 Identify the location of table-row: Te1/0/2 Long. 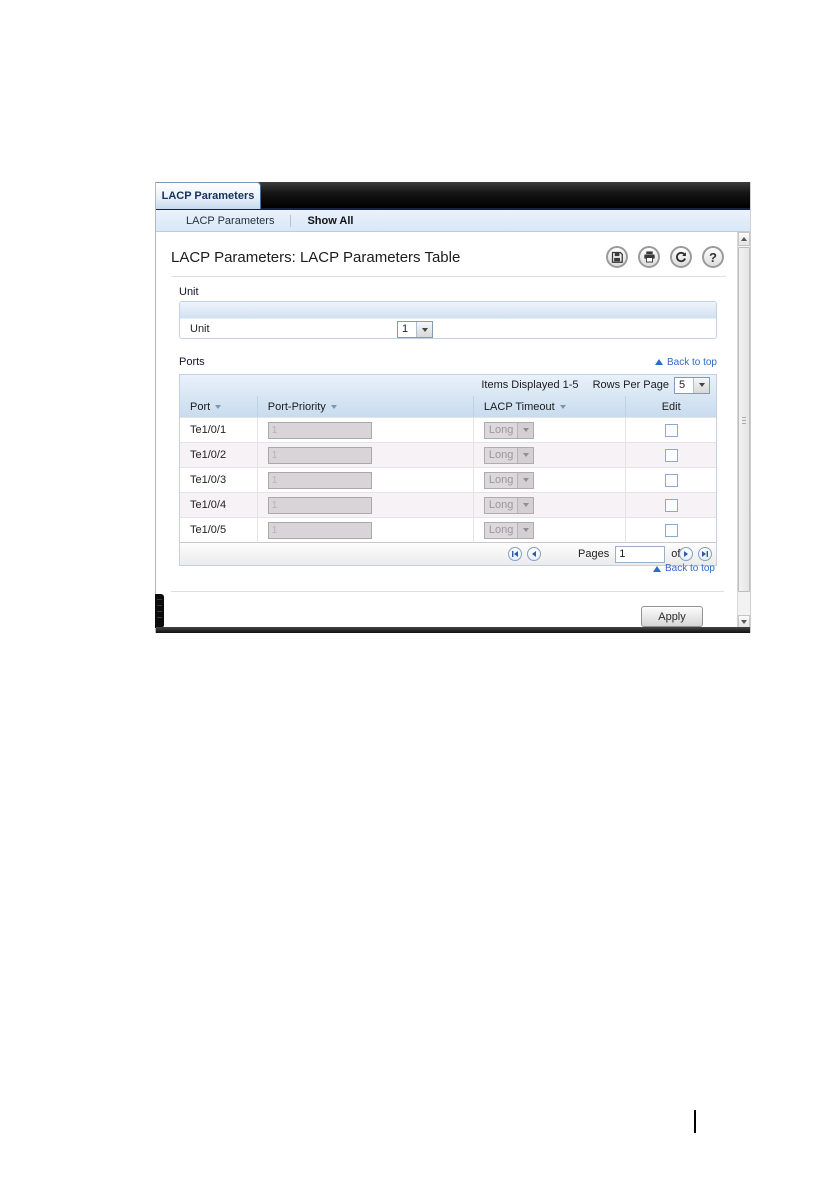
(448, 454).